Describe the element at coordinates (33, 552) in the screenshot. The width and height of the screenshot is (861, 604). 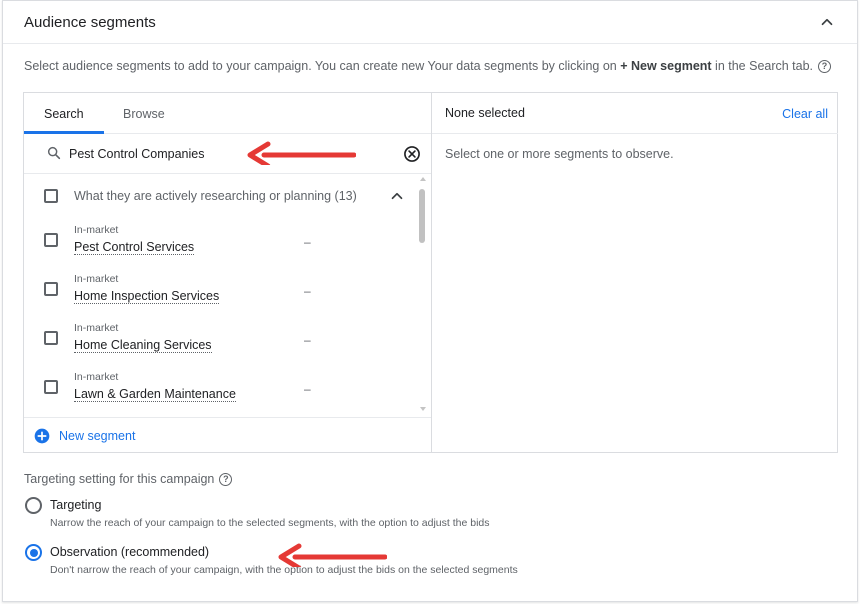
I see `observation-radio` at that location.